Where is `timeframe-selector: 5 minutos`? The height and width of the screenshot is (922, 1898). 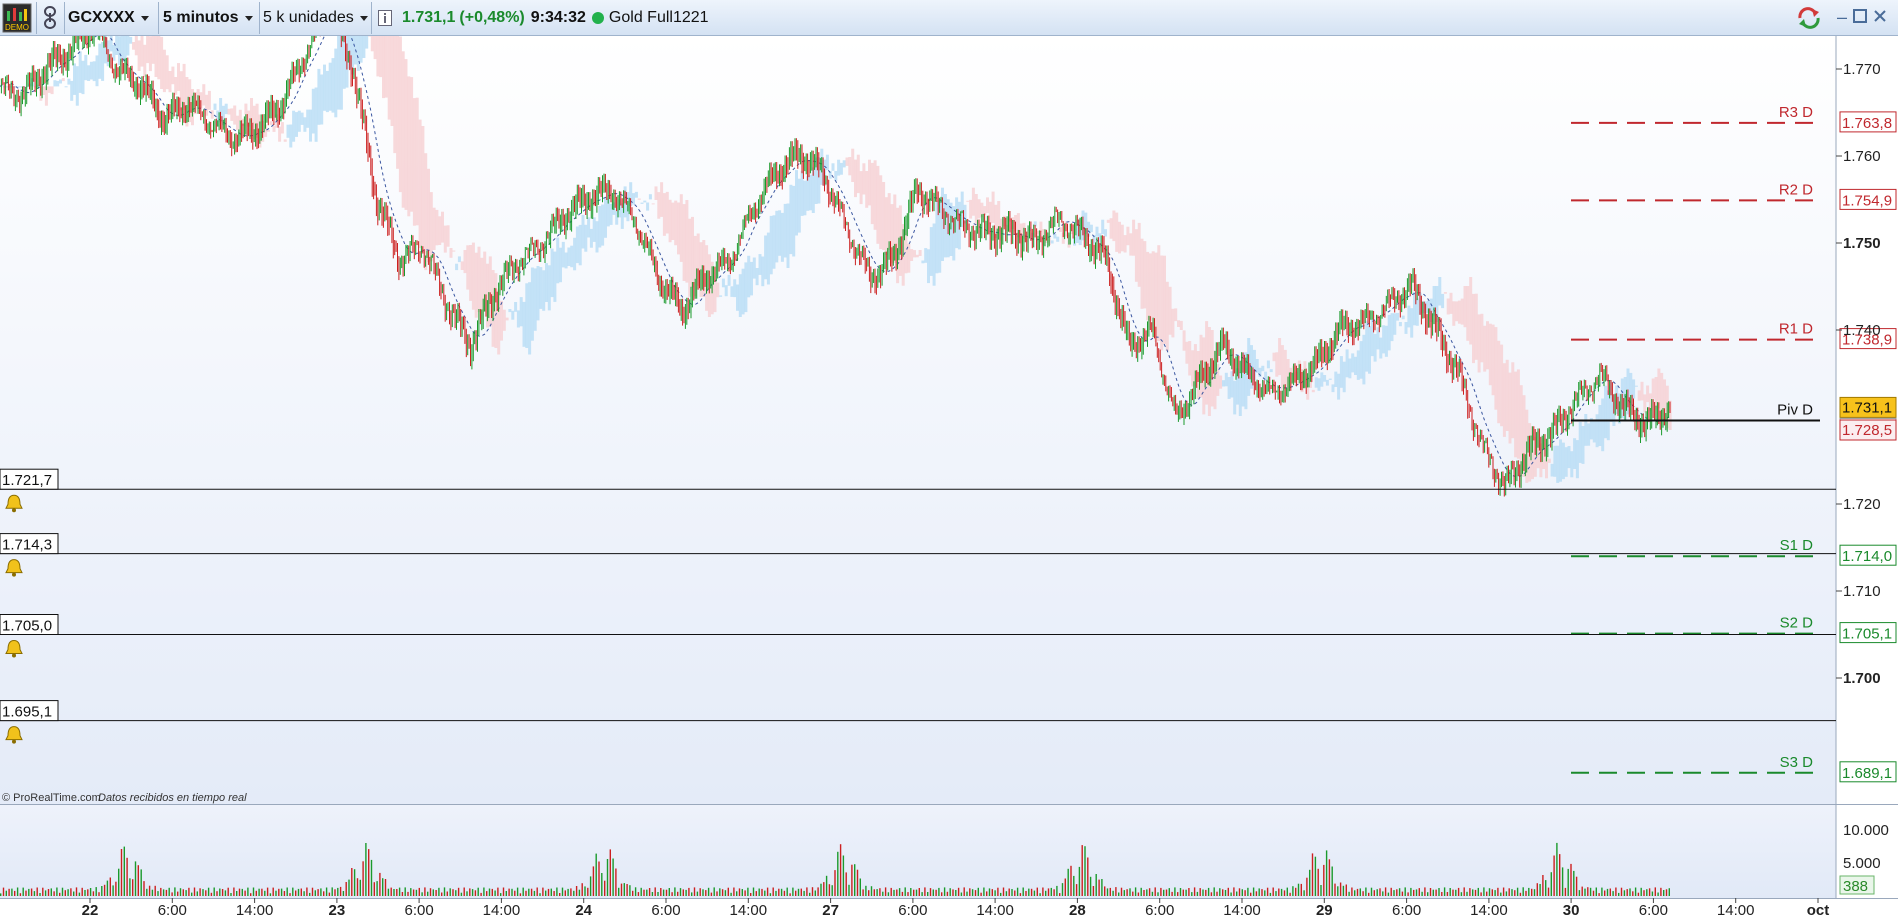 timeframe-selector: 5 minutos is located at coordinates (211, 18).